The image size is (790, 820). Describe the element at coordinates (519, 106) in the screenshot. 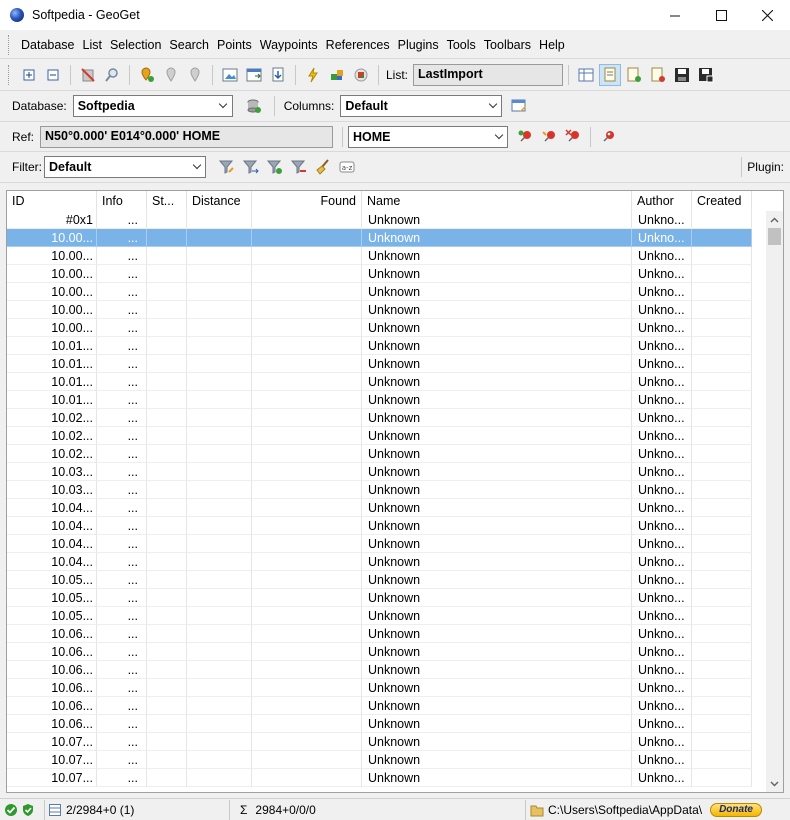

I see `edit-columns-button` at that location.